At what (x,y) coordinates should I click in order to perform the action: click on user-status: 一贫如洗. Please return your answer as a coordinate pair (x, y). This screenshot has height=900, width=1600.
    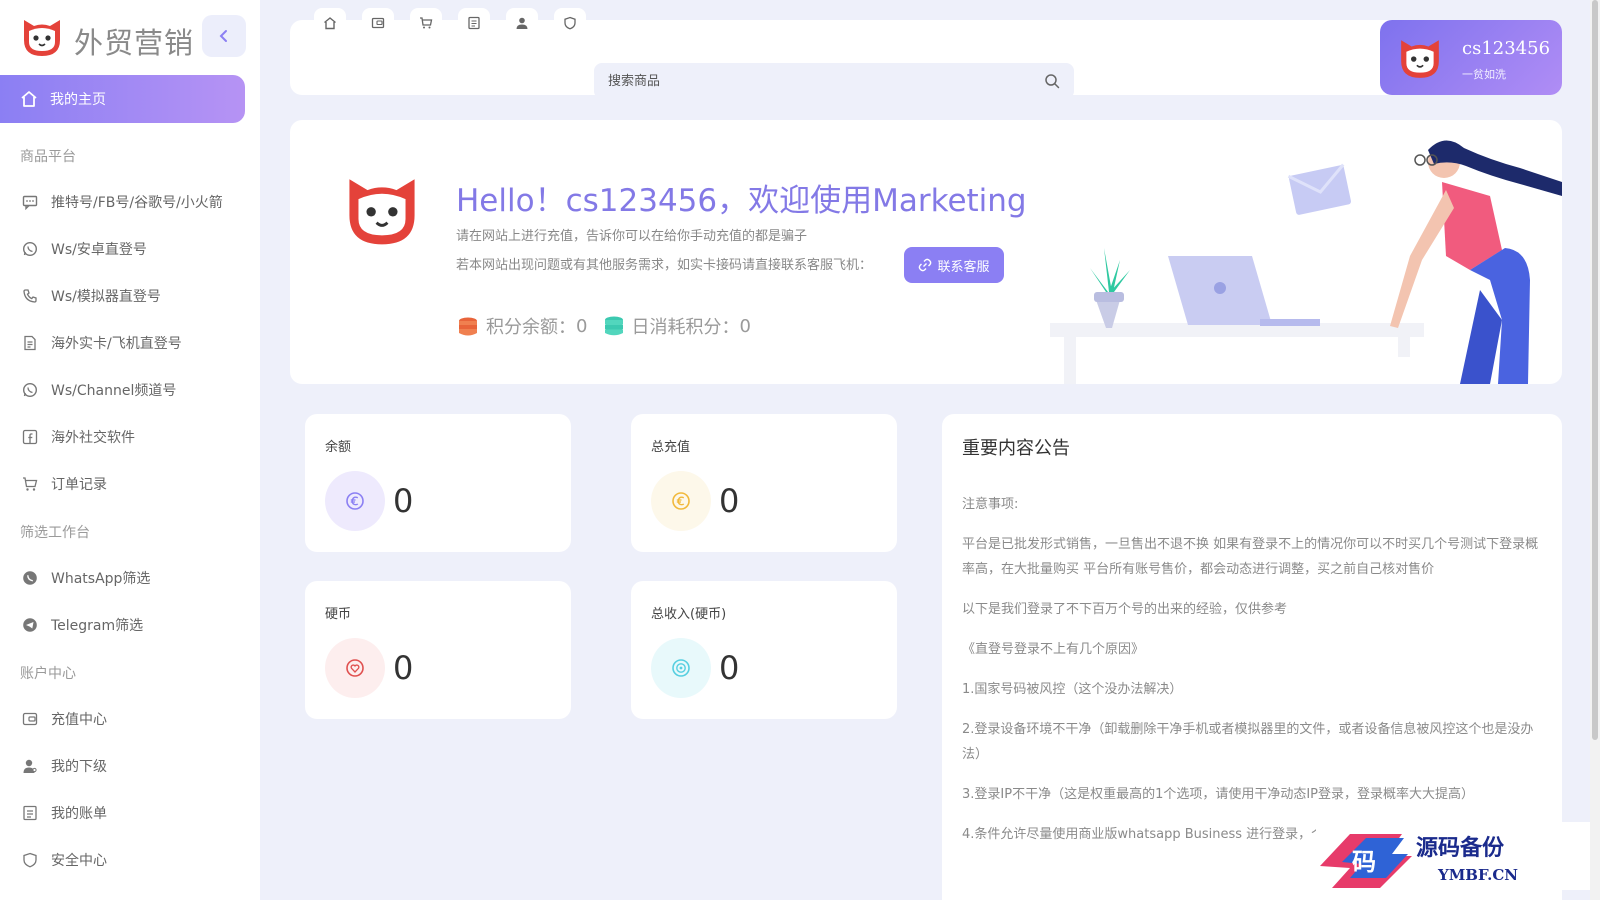
    Looking at the image, I should click on (1484, 74).